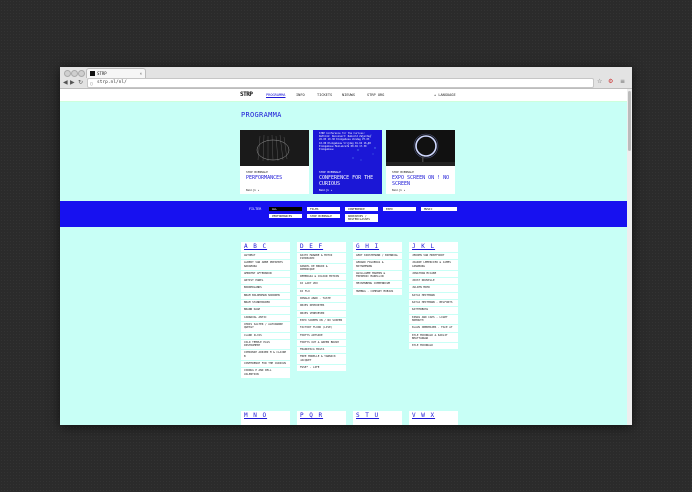  I want to click on forward-button: ▶, so click(72, 82).